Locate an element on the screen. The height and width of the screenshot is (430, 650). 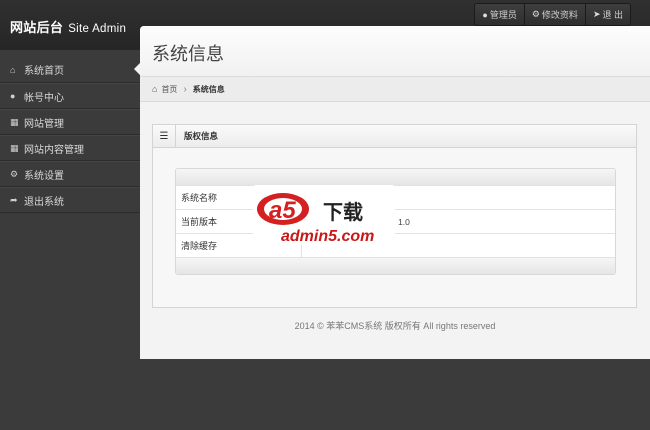
box-title: 版权信息 is located at coordinates (201, 136).